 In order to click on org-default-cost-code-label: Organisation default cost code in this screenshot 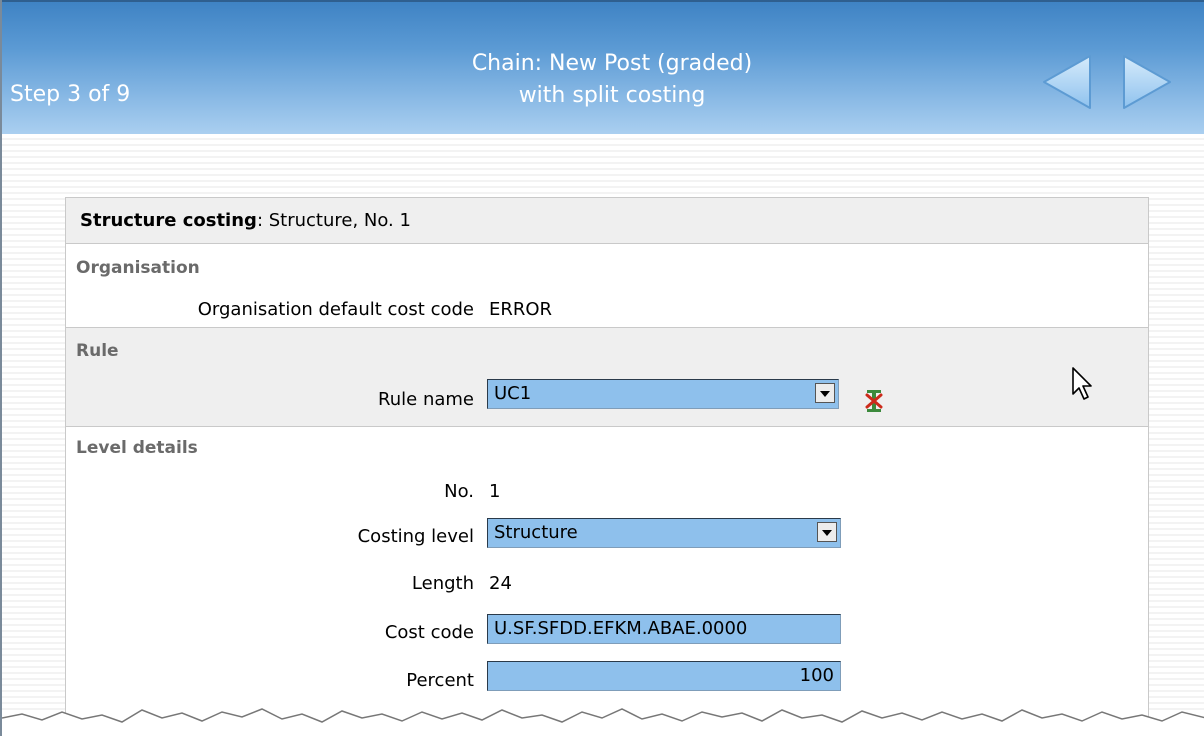, I will do `click(335, 309)`.